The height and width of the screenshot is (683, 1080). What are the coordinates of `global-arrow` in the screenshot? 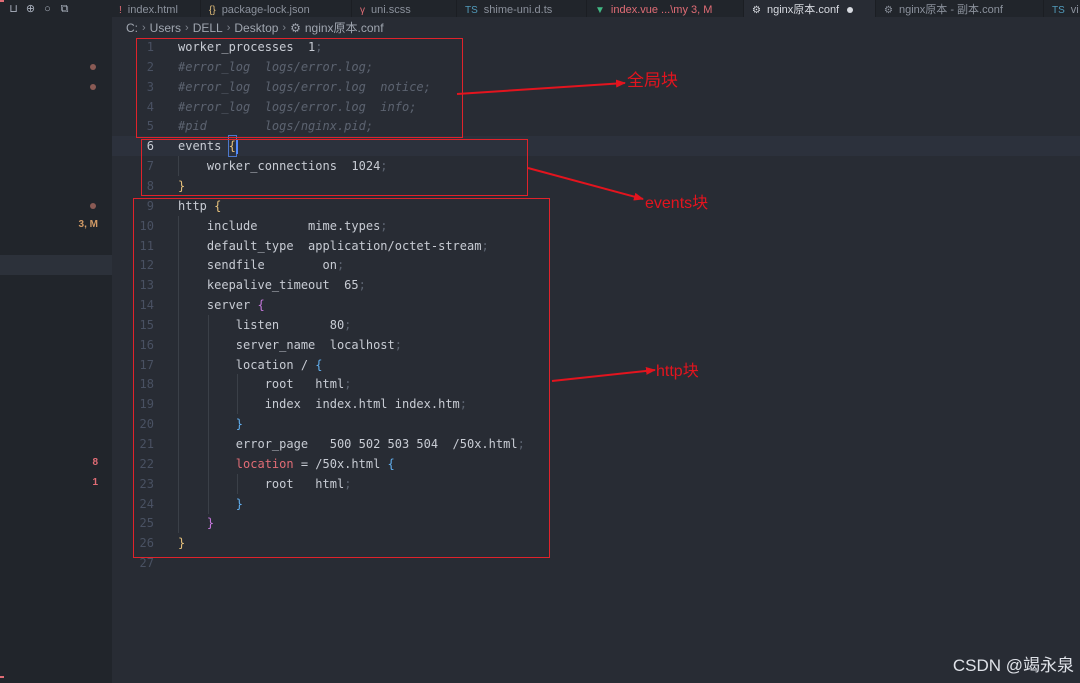 It's located at (541, 87).